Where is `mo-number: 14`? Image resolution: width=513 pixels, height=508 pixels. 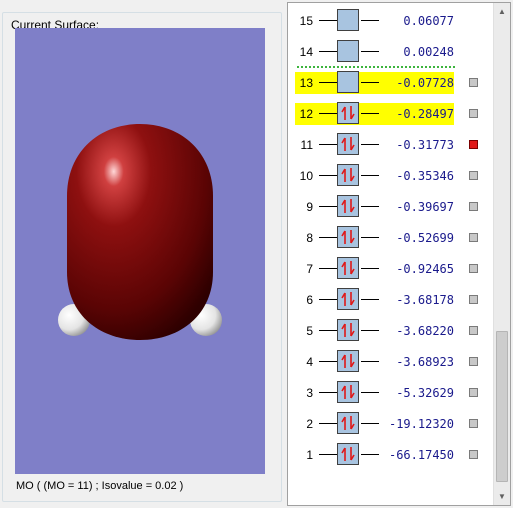
mo-number: 14 is located at coordinates (306, 52).